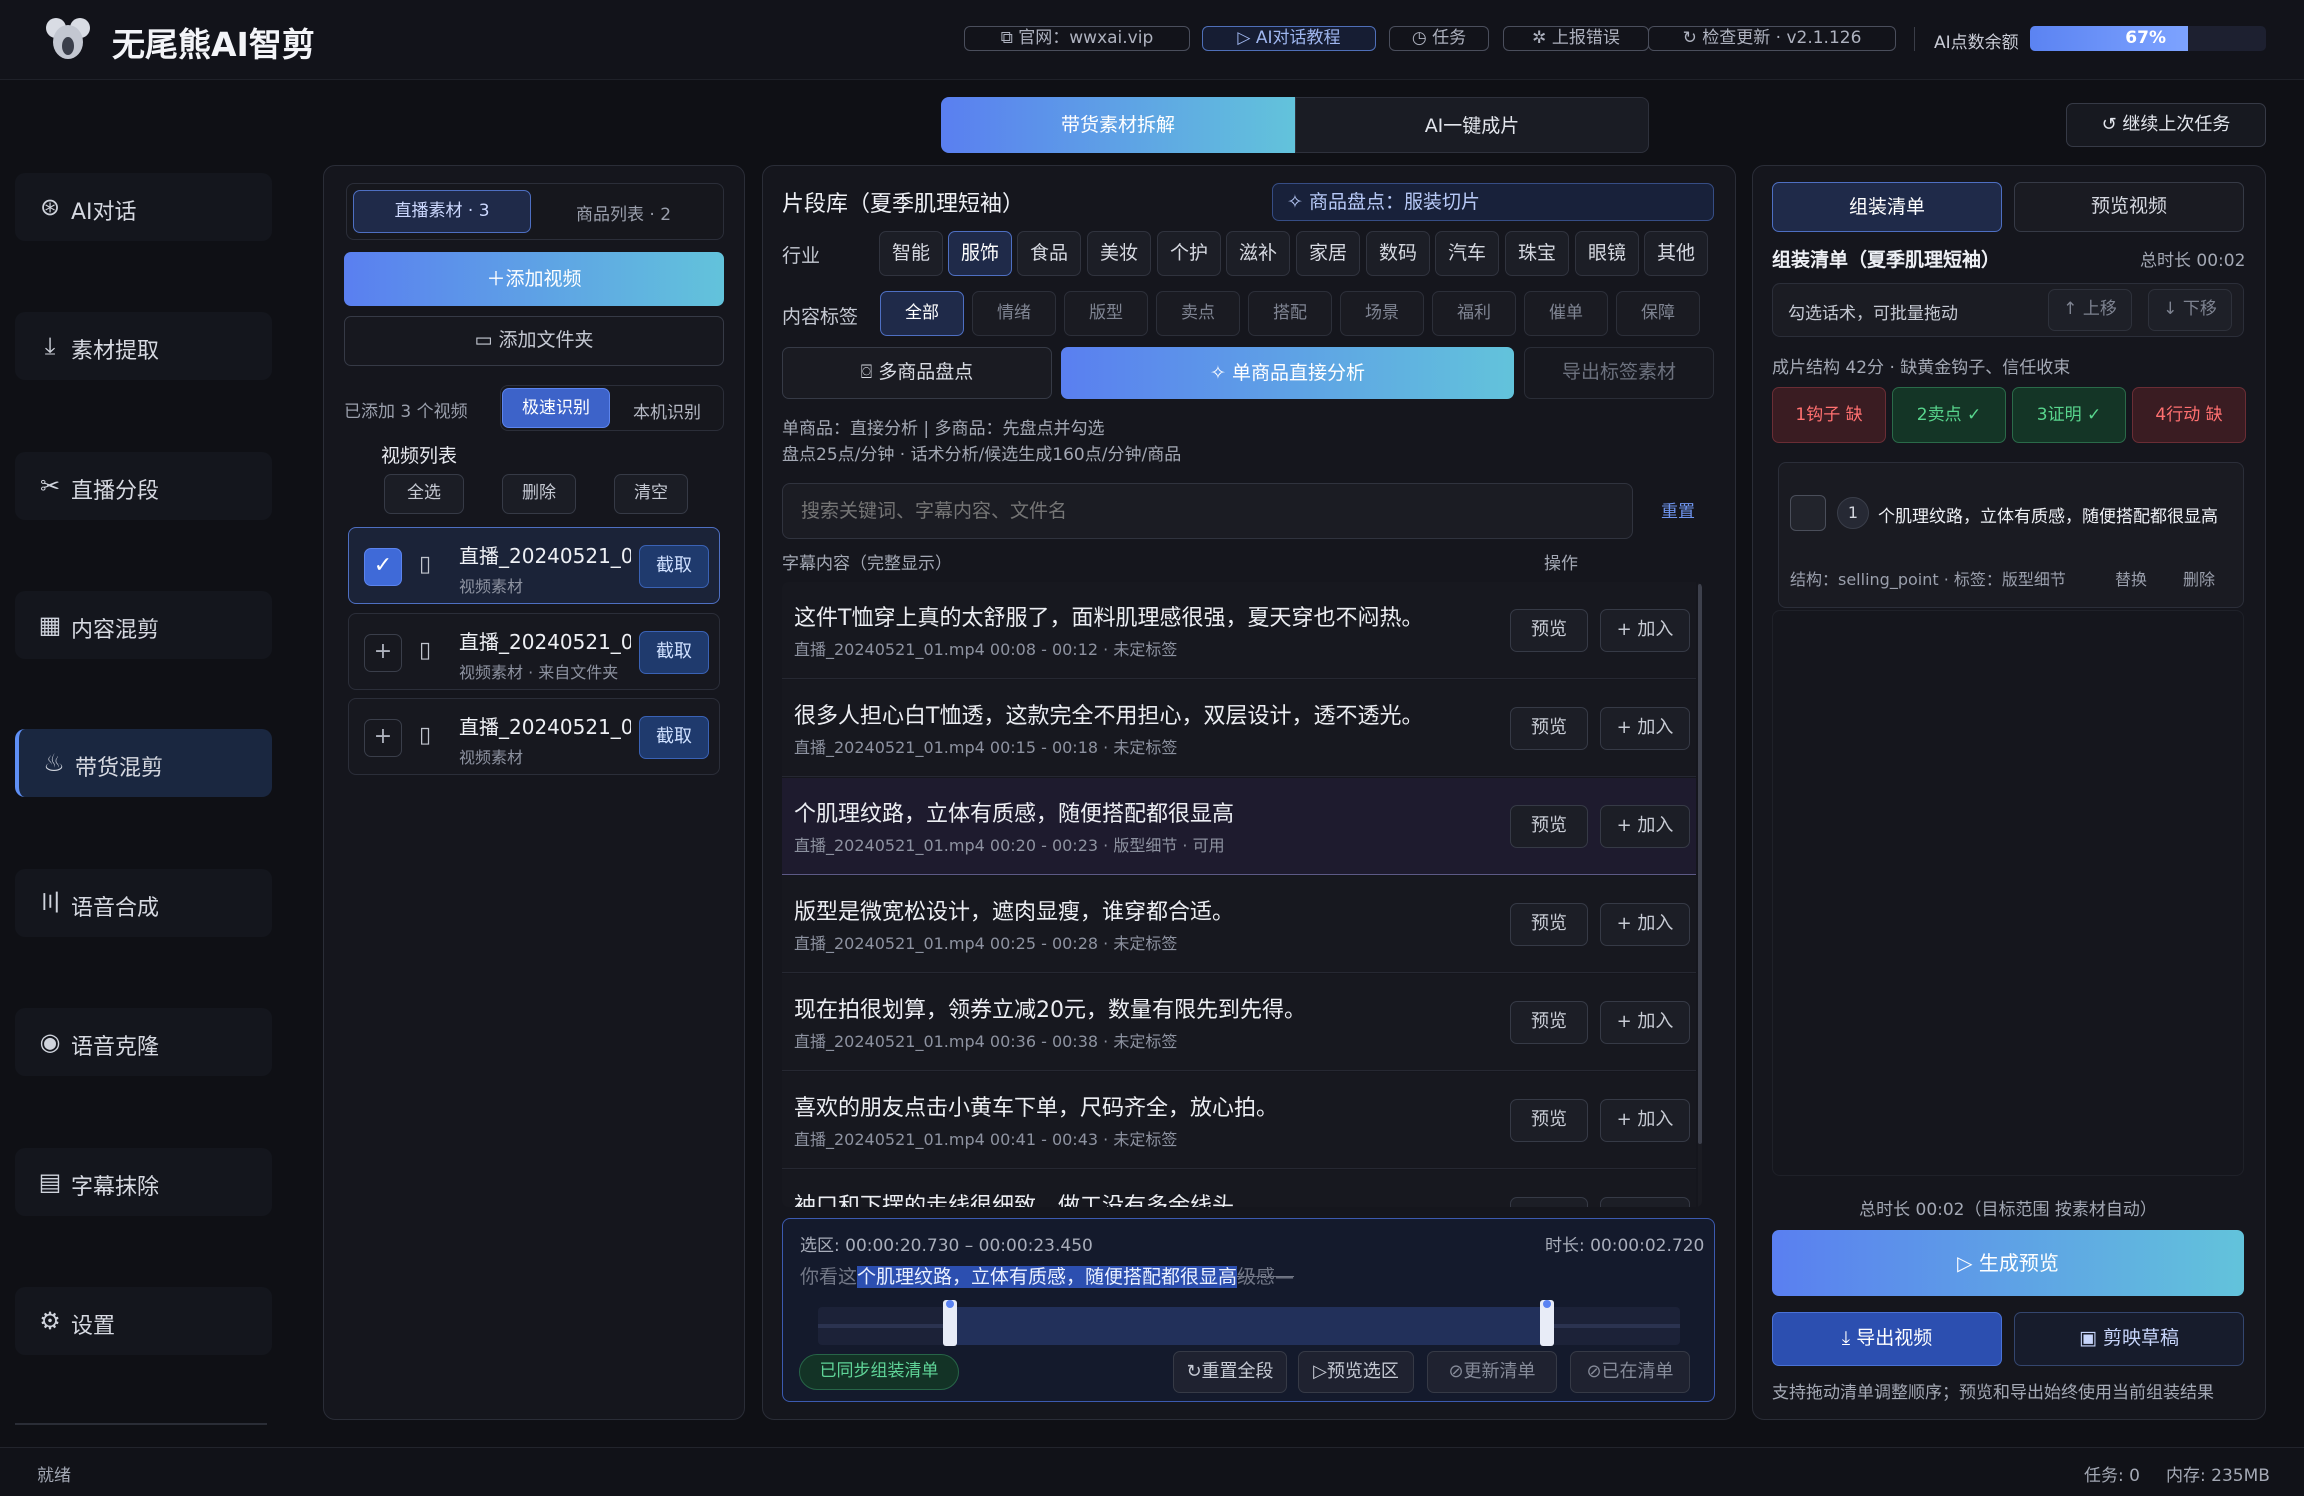 The width and height of the screenshot is (2304, 1496). Describe the element at coordinates (1198, 313) in the screenshot. I see `tag-chip: 卖点` at that location.